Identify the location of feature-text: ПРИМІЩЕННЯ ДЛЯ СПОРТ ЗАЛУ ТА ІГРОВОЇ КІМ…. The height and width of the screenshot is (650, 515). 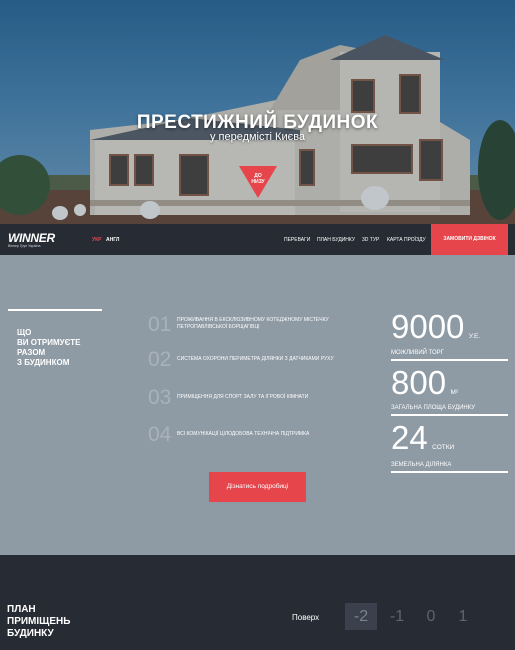
(243, 397).